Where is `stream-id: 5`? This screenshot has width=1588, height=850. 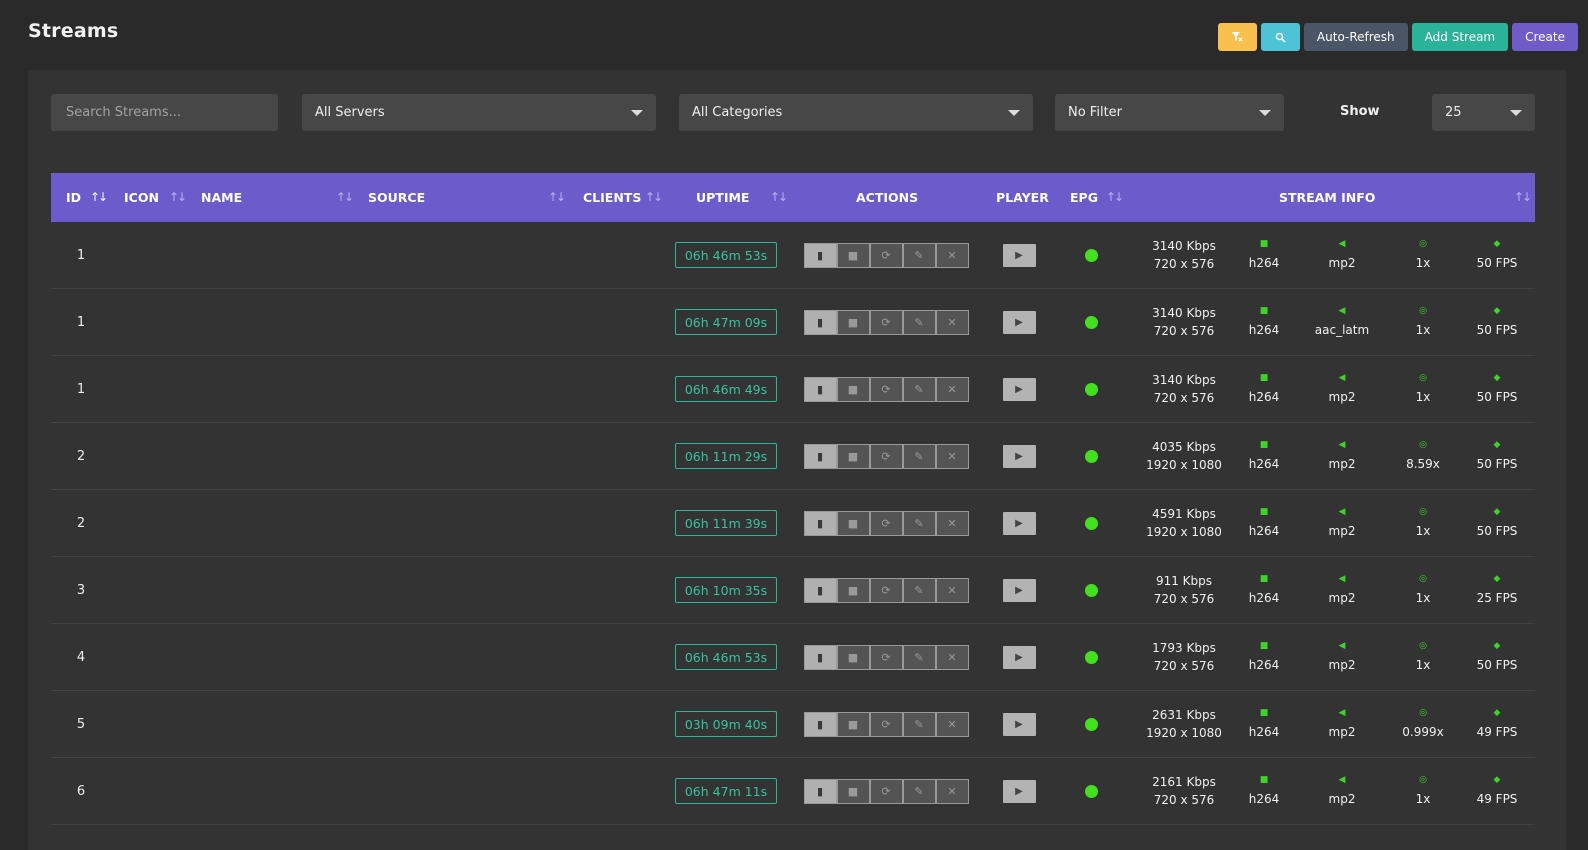
stream-id: 5 is located at coordinates (81, 724).